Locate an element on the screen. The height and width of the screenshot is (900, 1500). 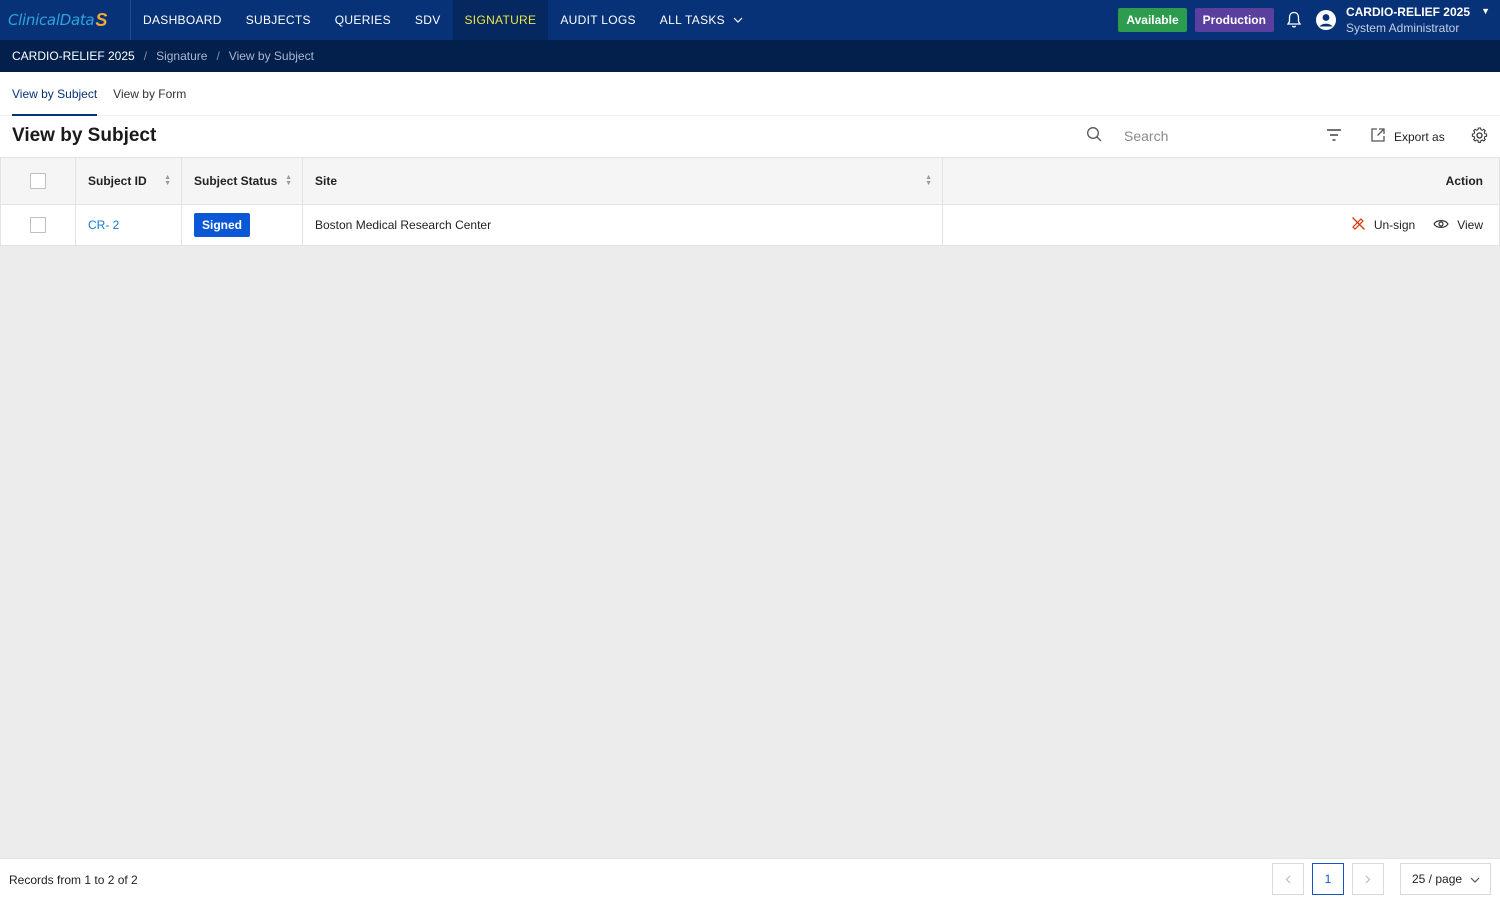
site-cell: Boston Medical Research Center is located at coordinates (623, 225).